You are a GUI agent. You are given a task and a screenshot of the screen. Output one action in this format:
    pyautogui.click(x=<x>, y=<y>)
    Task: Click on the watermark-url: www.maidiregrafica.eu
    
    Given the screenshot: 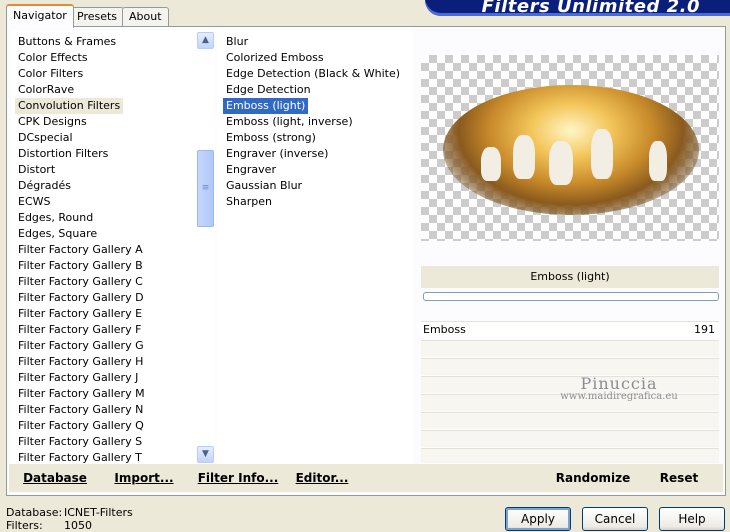 What is the action you would take?
    pyautogui.click(x=619, y=396)
    